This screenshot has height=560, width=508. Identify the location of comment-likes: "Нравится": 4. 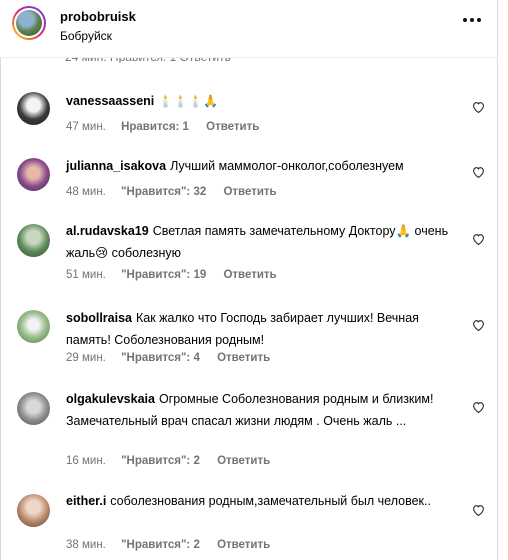
(160, 358).